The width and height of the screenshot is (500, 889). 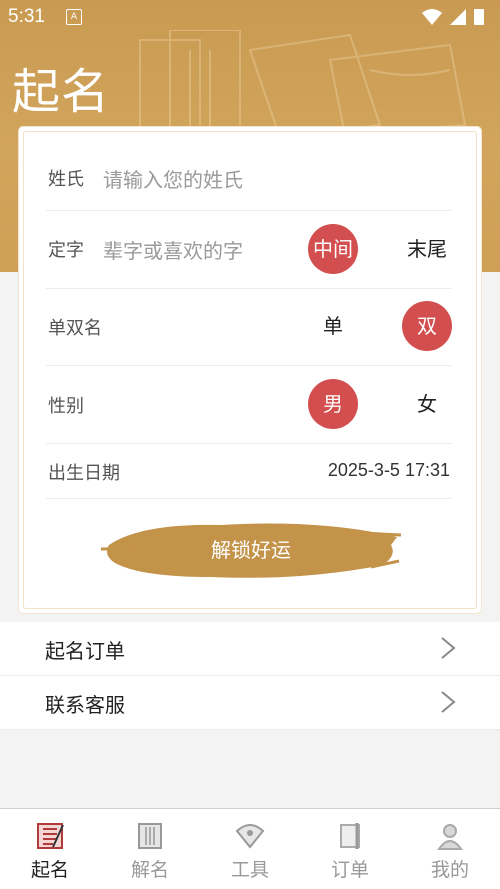 I want to click on page-title: 起名, so click(x=61, y=92).